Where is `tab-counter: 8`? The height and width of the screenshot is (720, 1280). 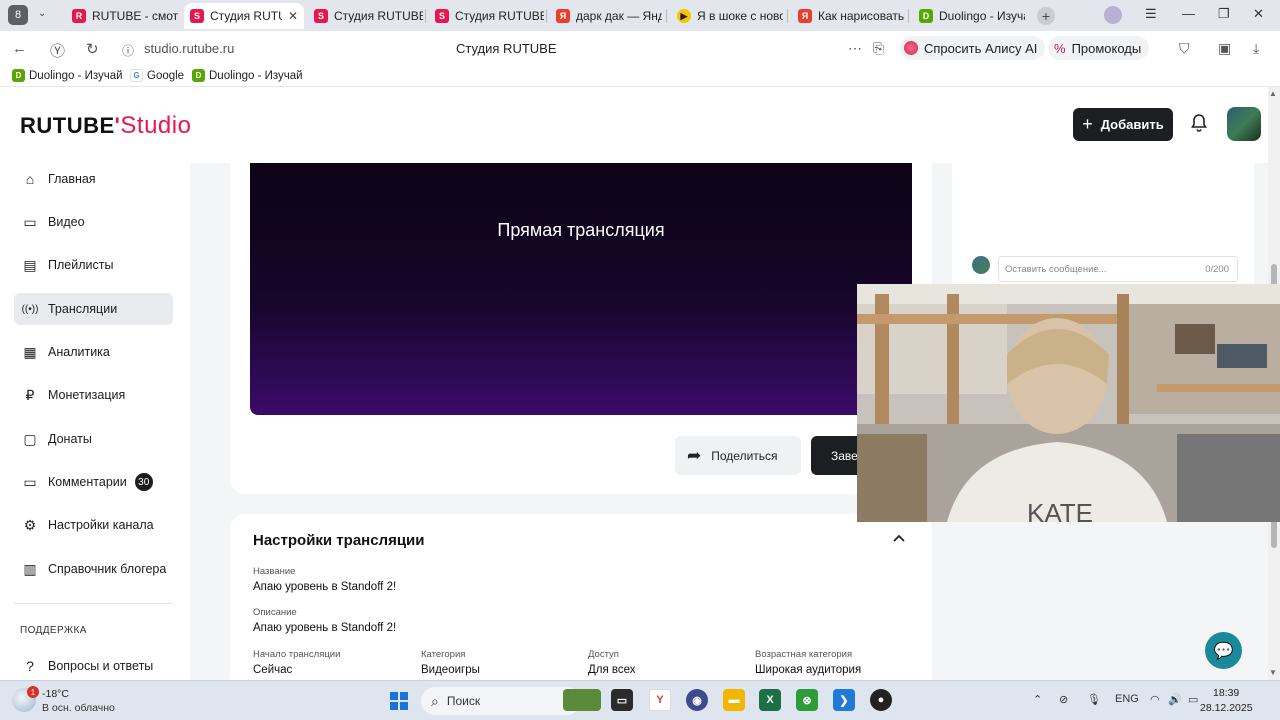 tab-counter: 8 is located at coordinates (18, 15).